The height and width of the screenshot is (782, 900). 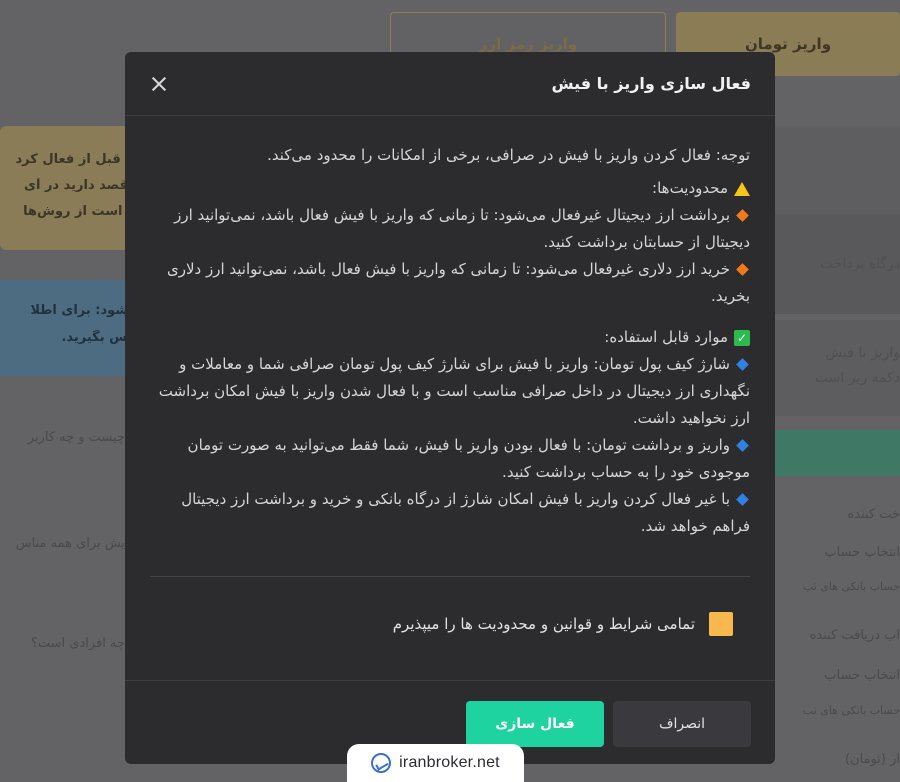 What do you see at coordinates (450, 576) in the screenshot?
I see `divider` at bounding box center [450, 576].